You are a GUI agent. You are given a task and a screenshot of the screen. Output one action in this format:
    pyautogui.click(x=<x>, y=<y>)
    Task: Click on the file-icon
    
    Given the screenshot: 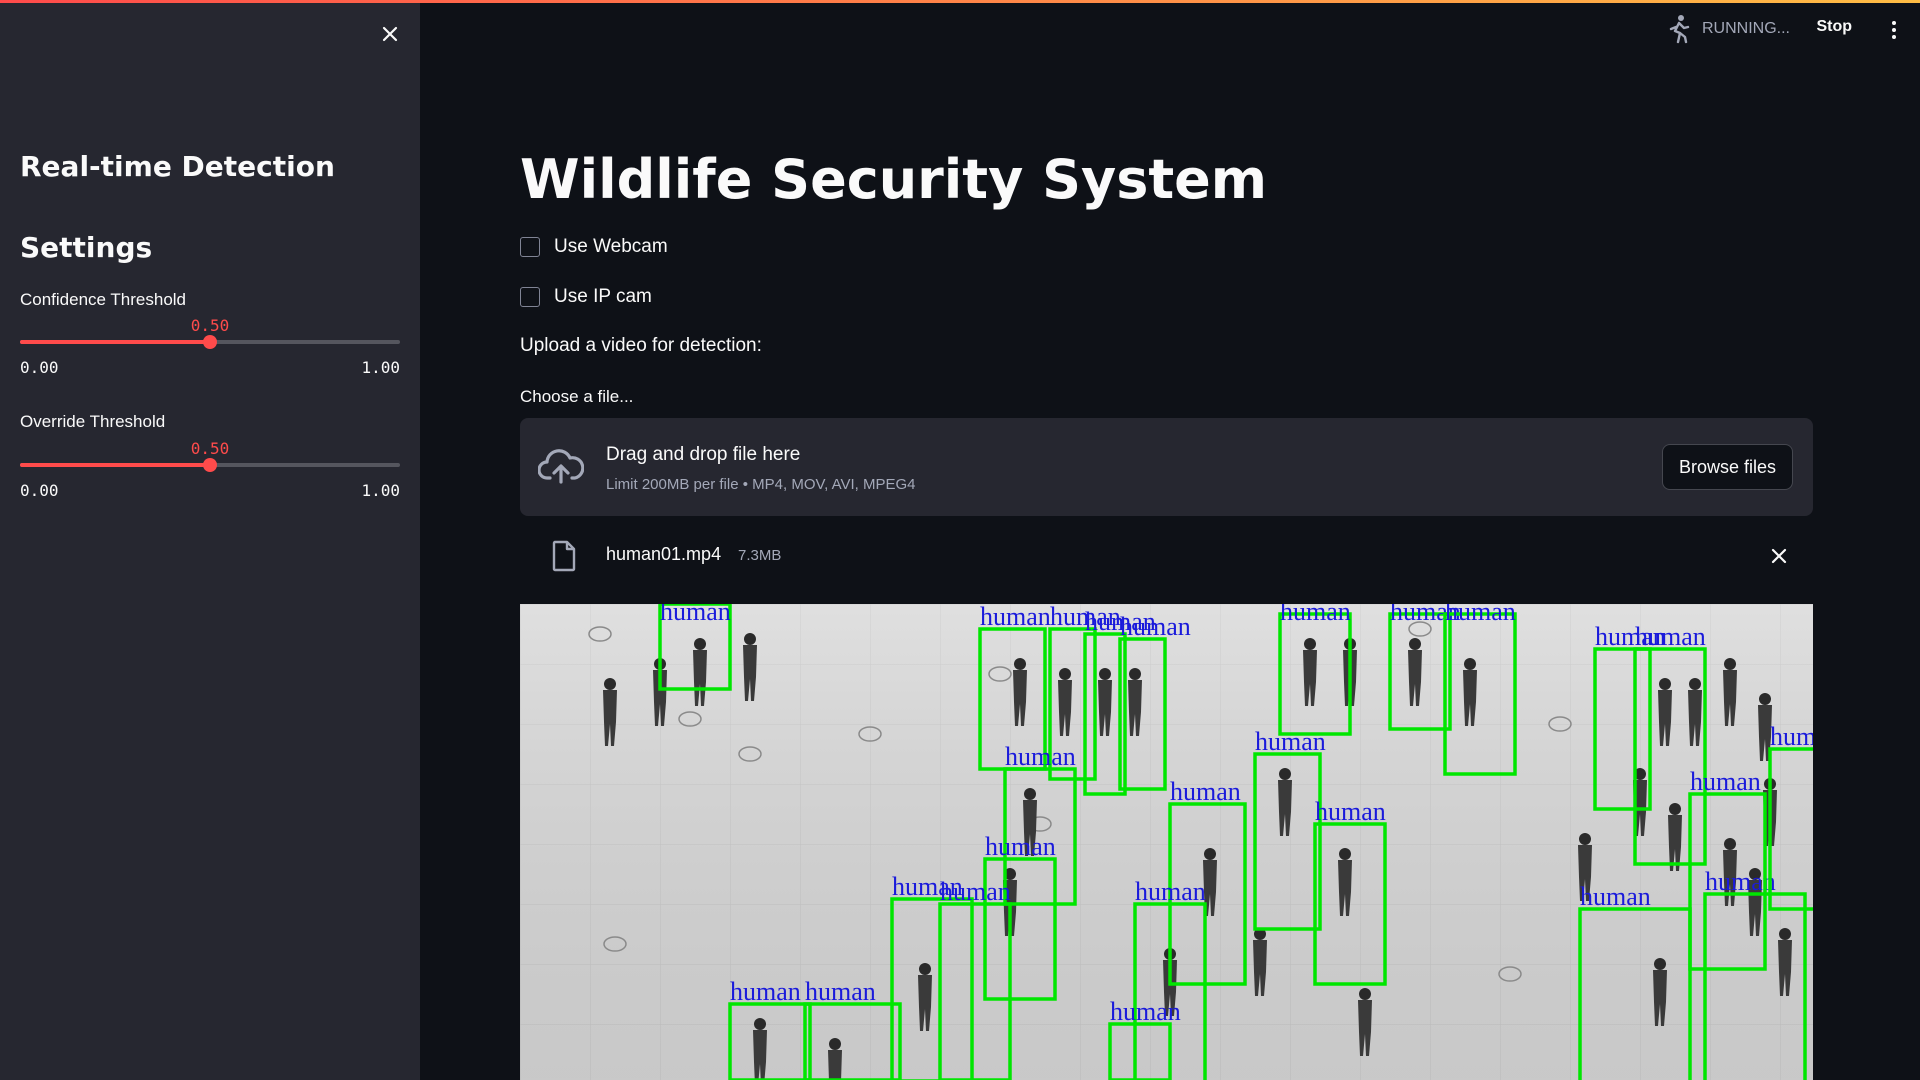 What is the action you would take?
    pyautogui.click(x=564, y=556)
    